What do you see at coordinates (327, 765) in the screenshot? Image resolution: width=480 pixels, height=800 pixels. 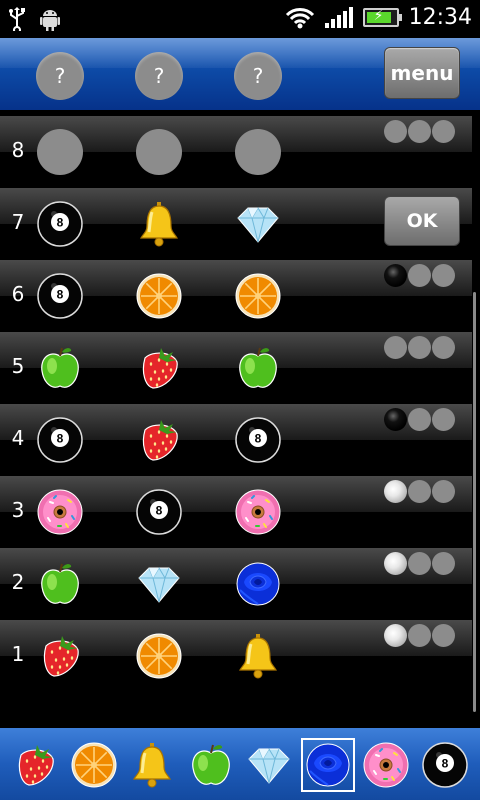 I see `palette-blue-rose-icon` at bounding box center [327, 765].